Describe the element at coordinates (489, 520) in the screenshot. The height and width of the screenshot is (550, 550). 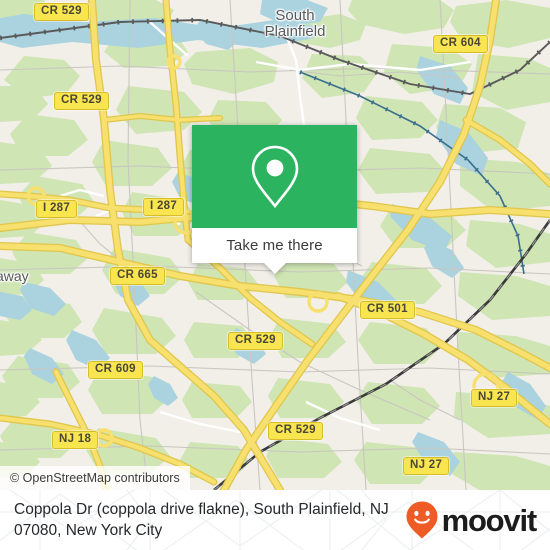
I see `moovit-wordmark: moovit` at that location.